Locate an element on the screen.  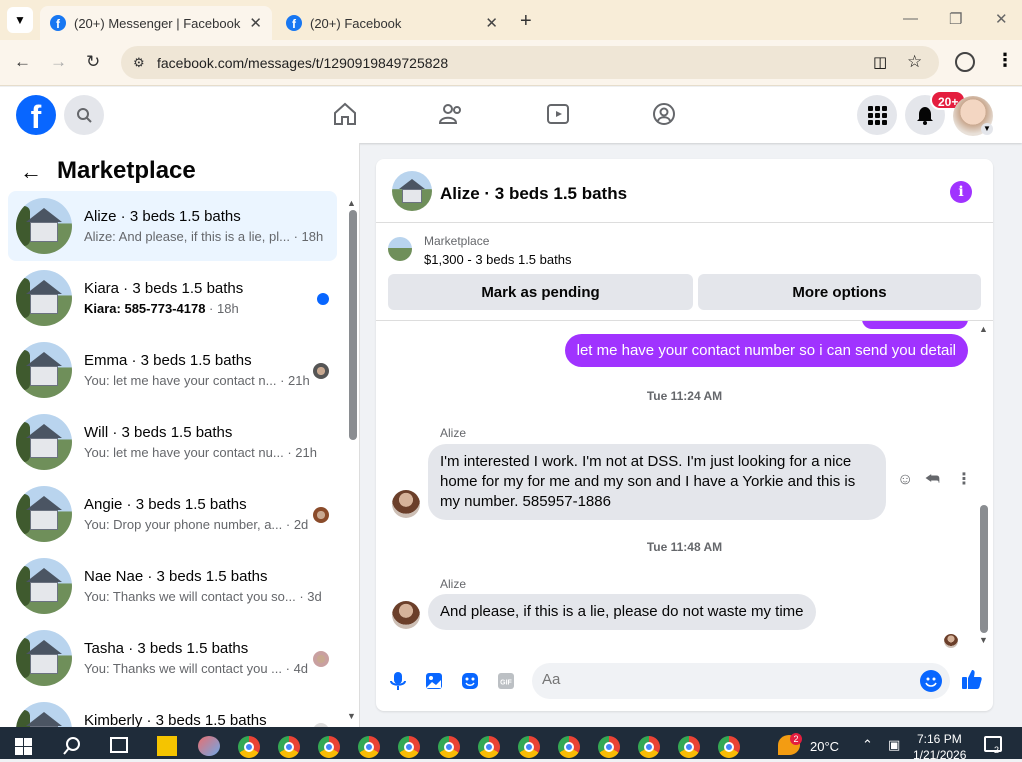
sticky-notes-icon is located at coordinates (167, 746).